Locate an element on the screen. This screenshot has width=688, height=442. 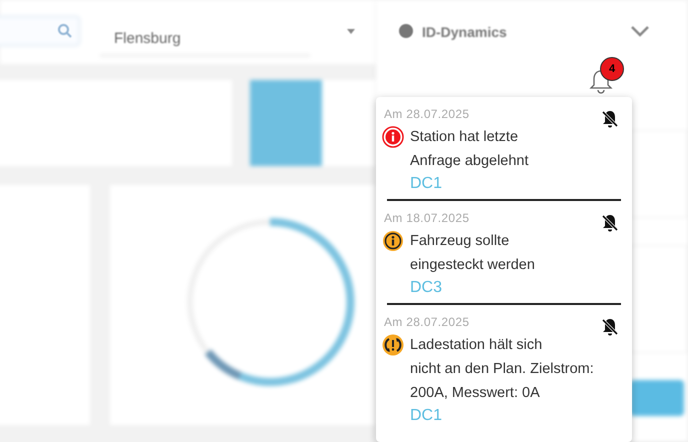
caret-icon is located at coordinates (351, 32).